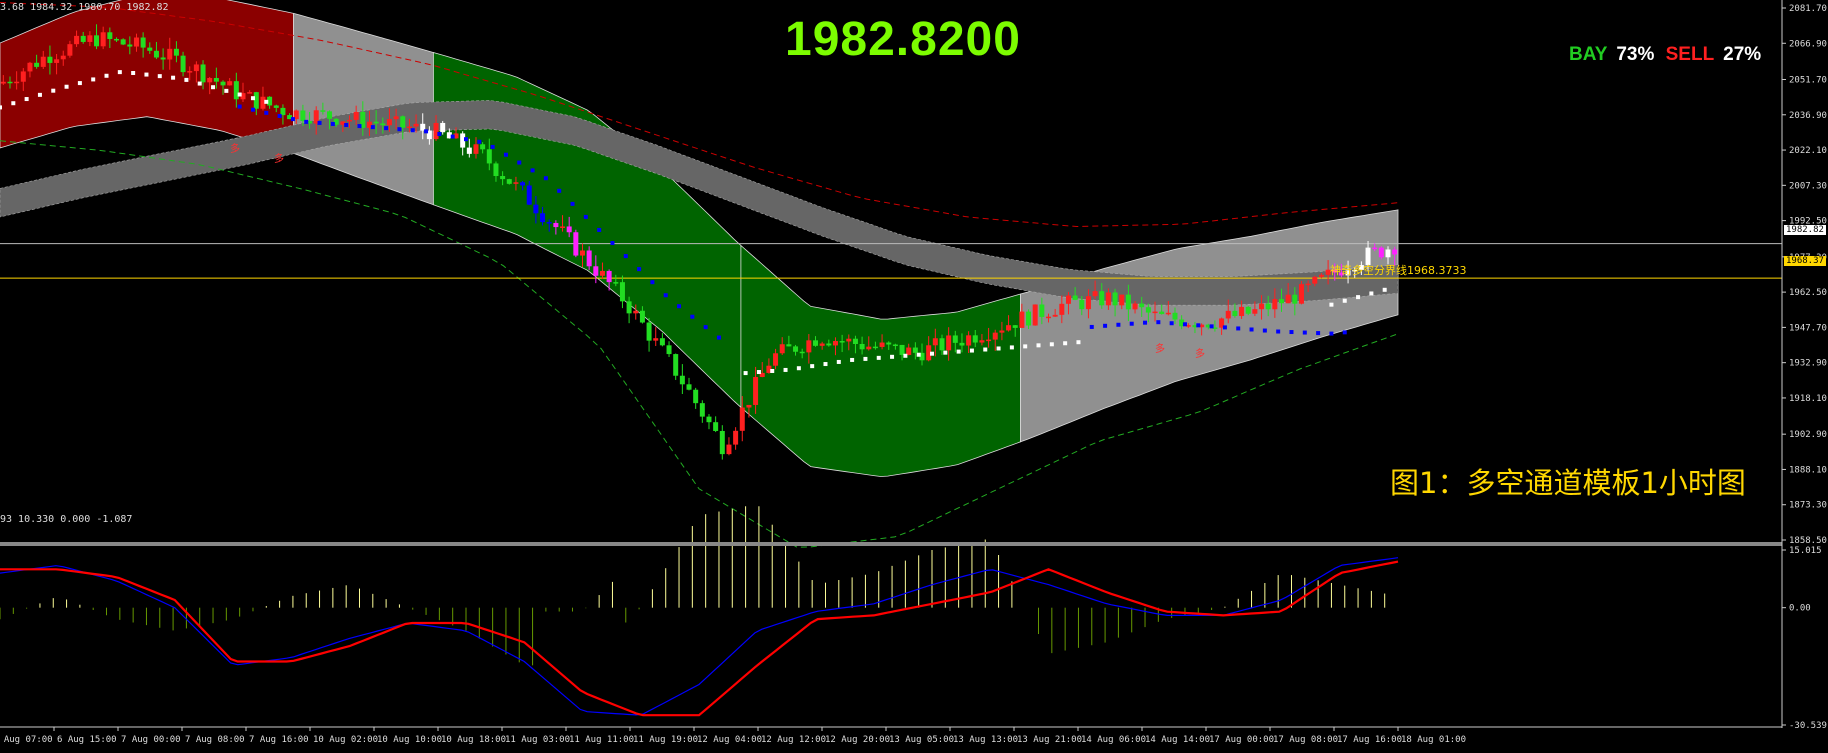  I want to click on sell-percent: 27%, so click(1742, 54).